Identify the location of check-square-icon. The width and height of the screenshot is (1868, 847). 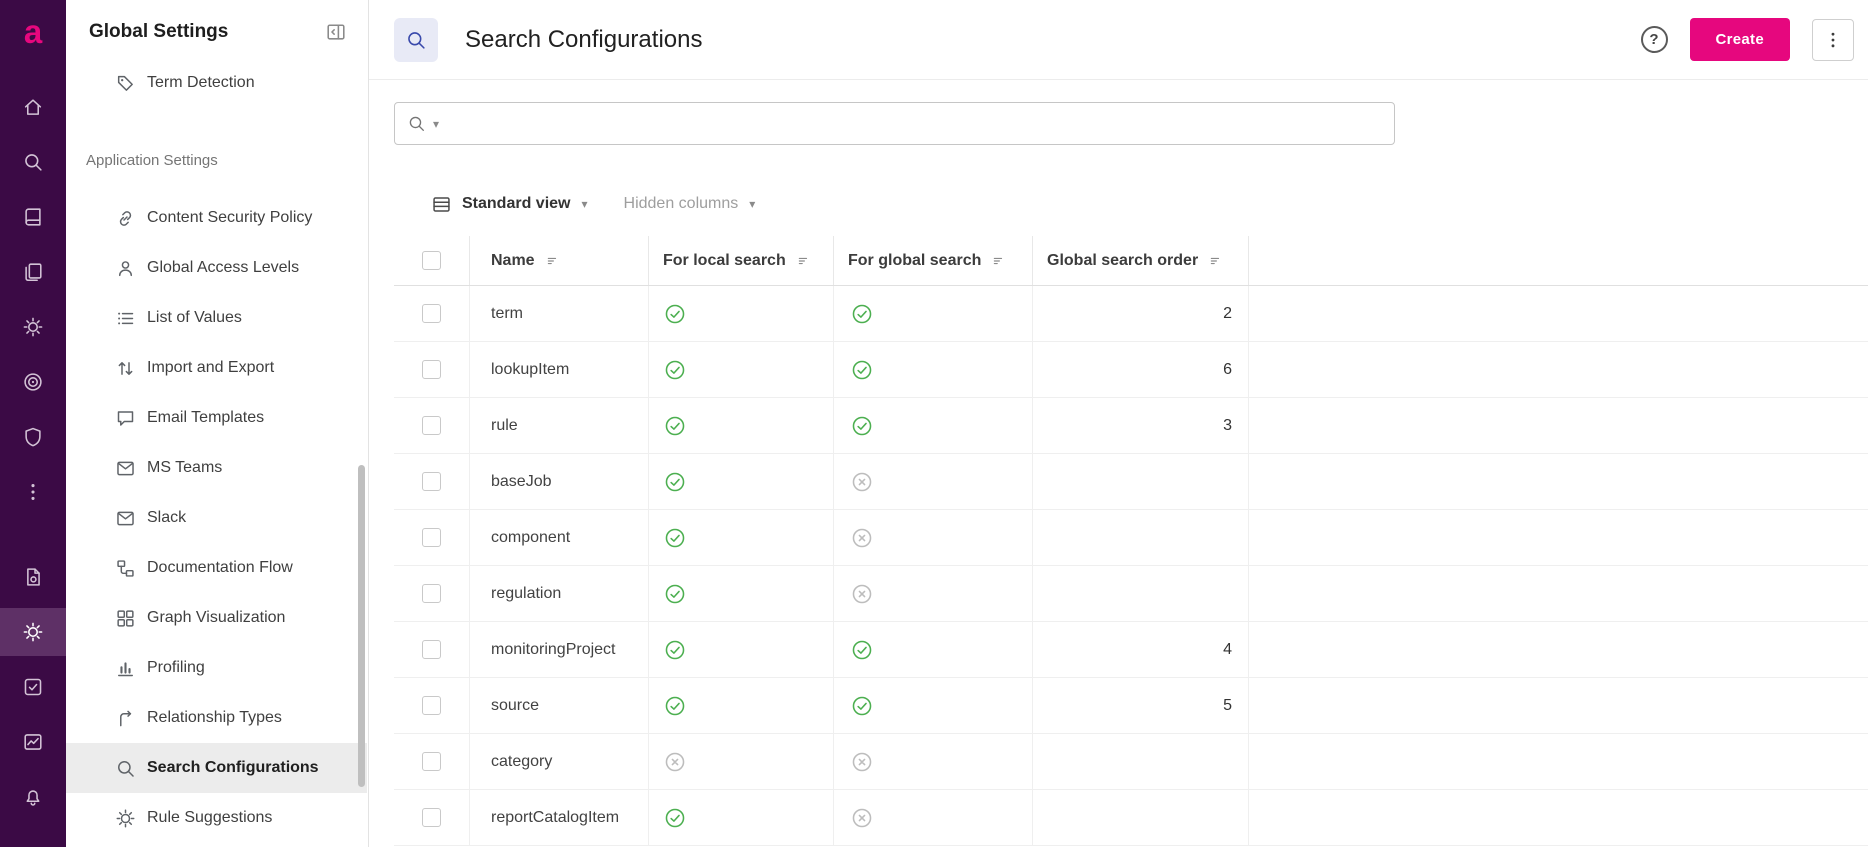
(33, 687).